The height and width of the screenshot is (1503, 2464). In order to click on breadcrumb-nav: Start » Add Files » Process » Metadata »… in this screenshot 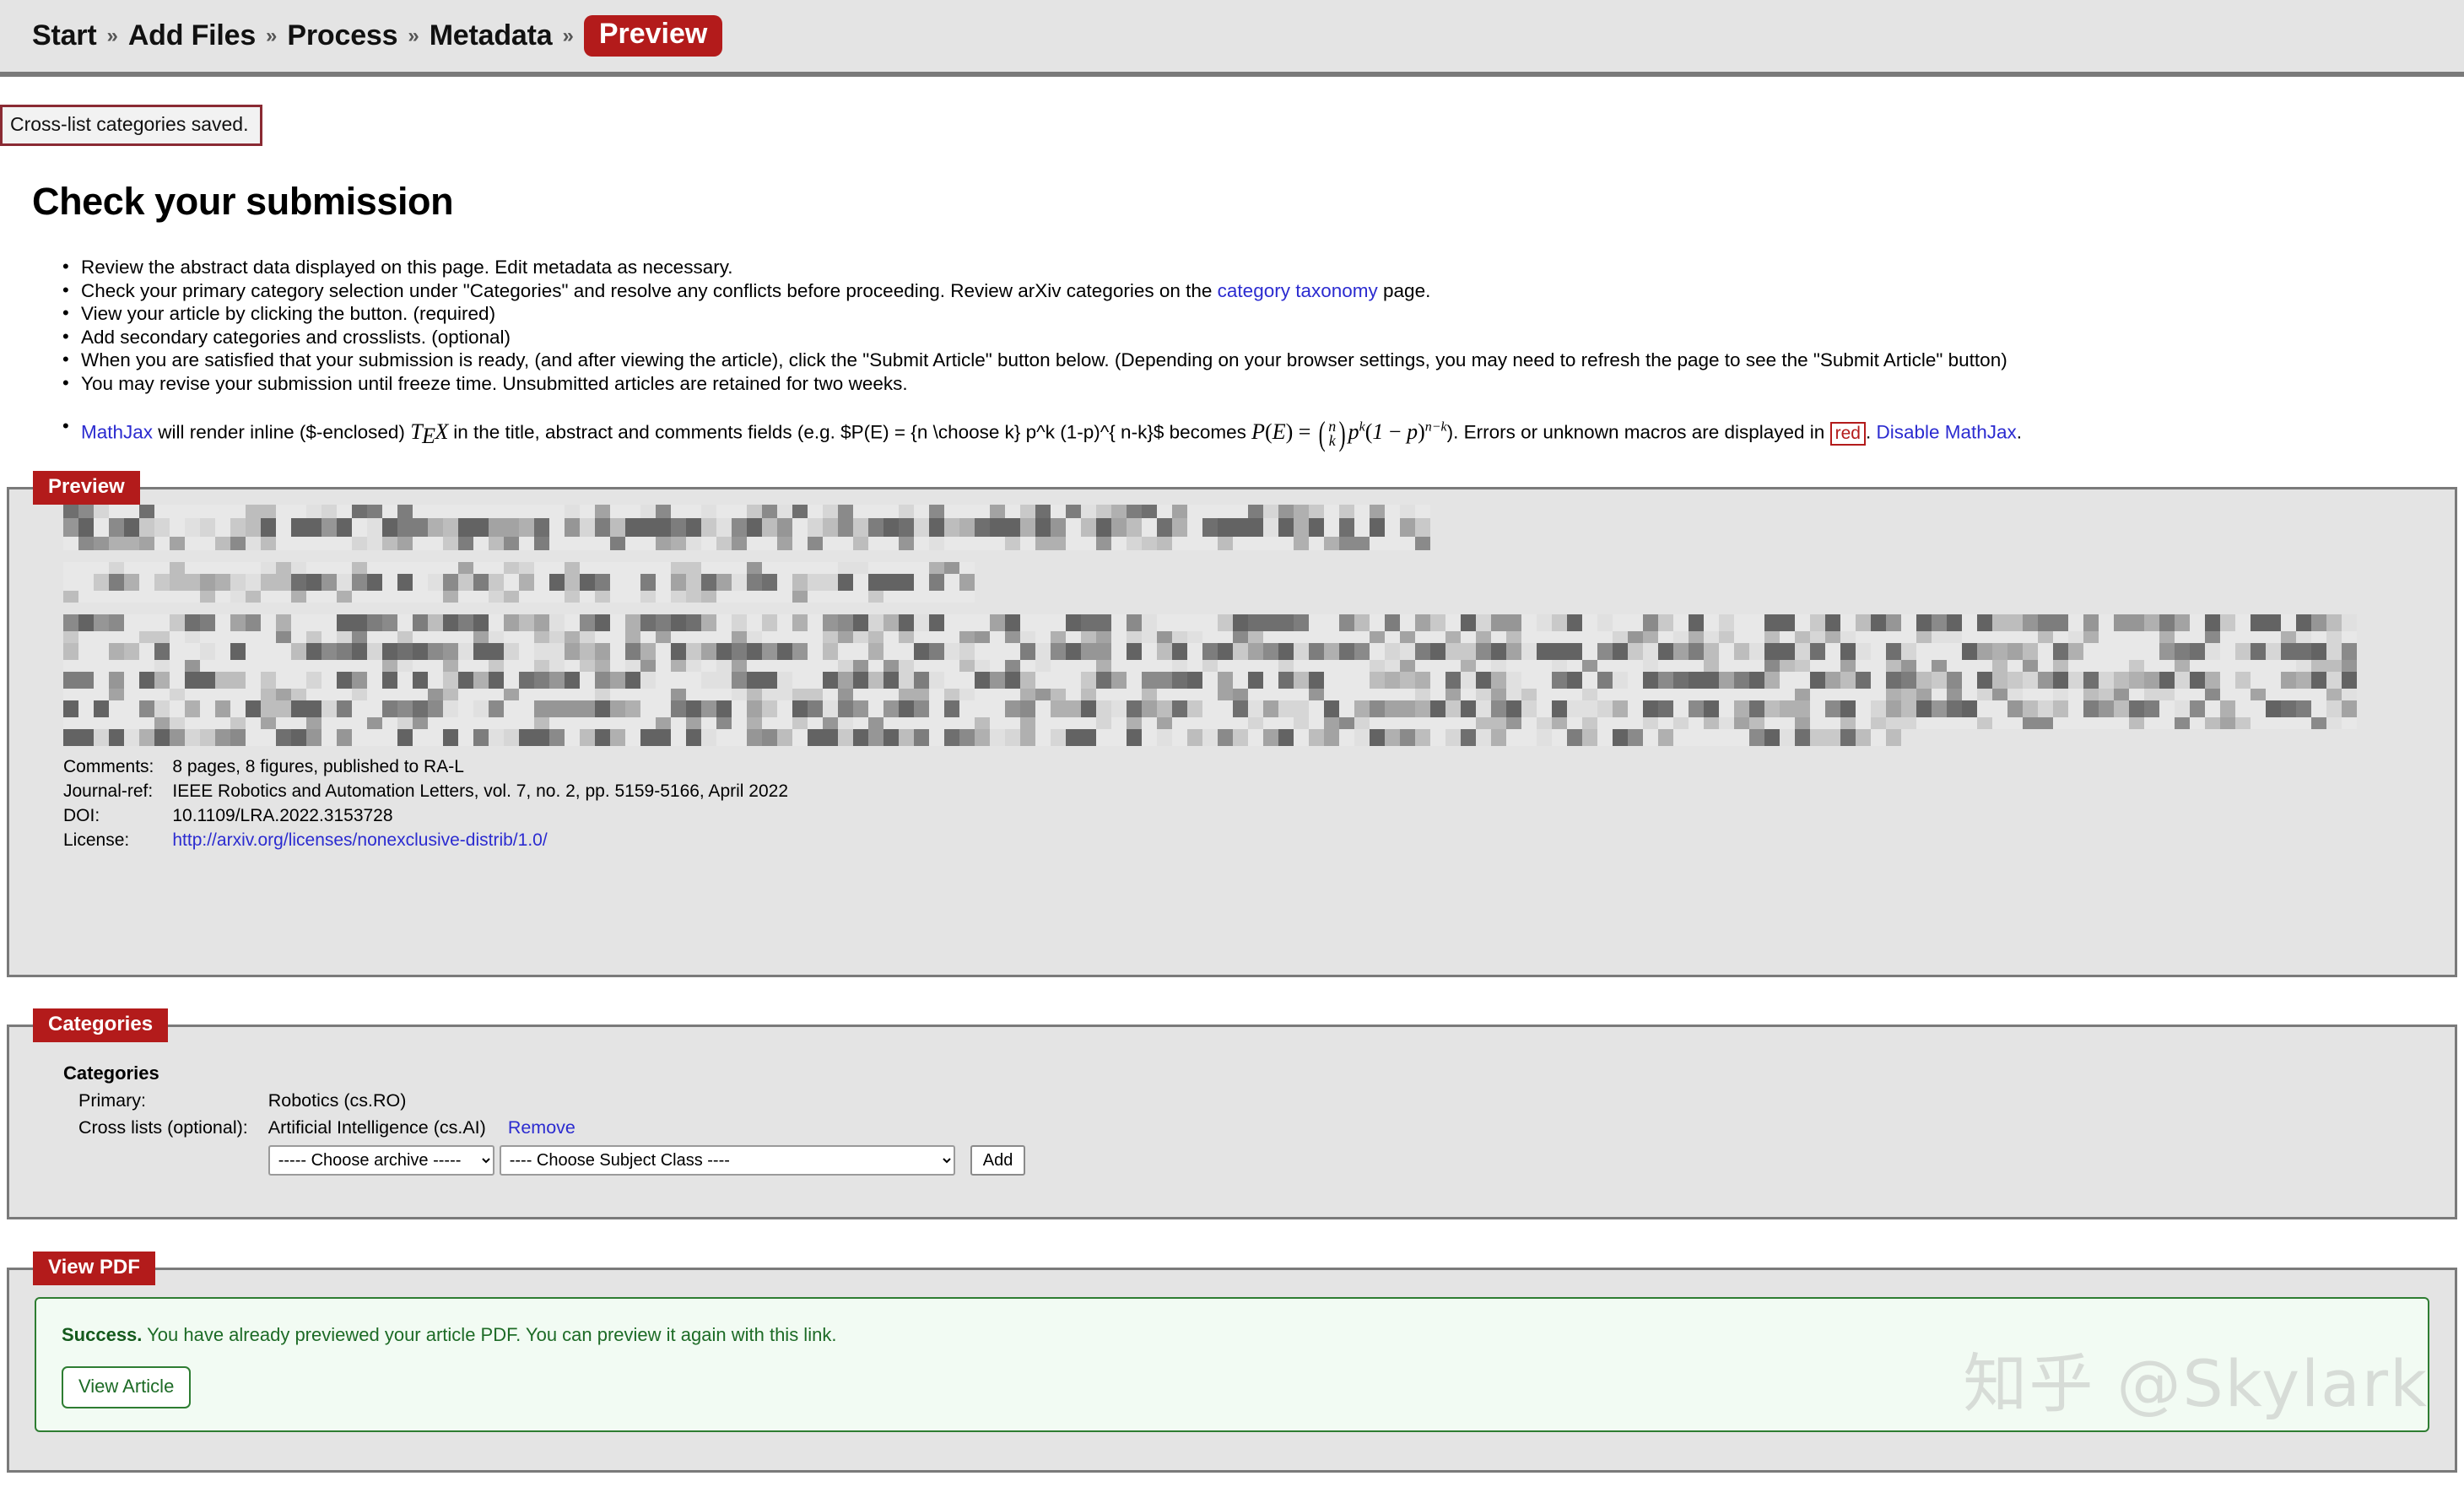, I will do `click(1232, 38)`.